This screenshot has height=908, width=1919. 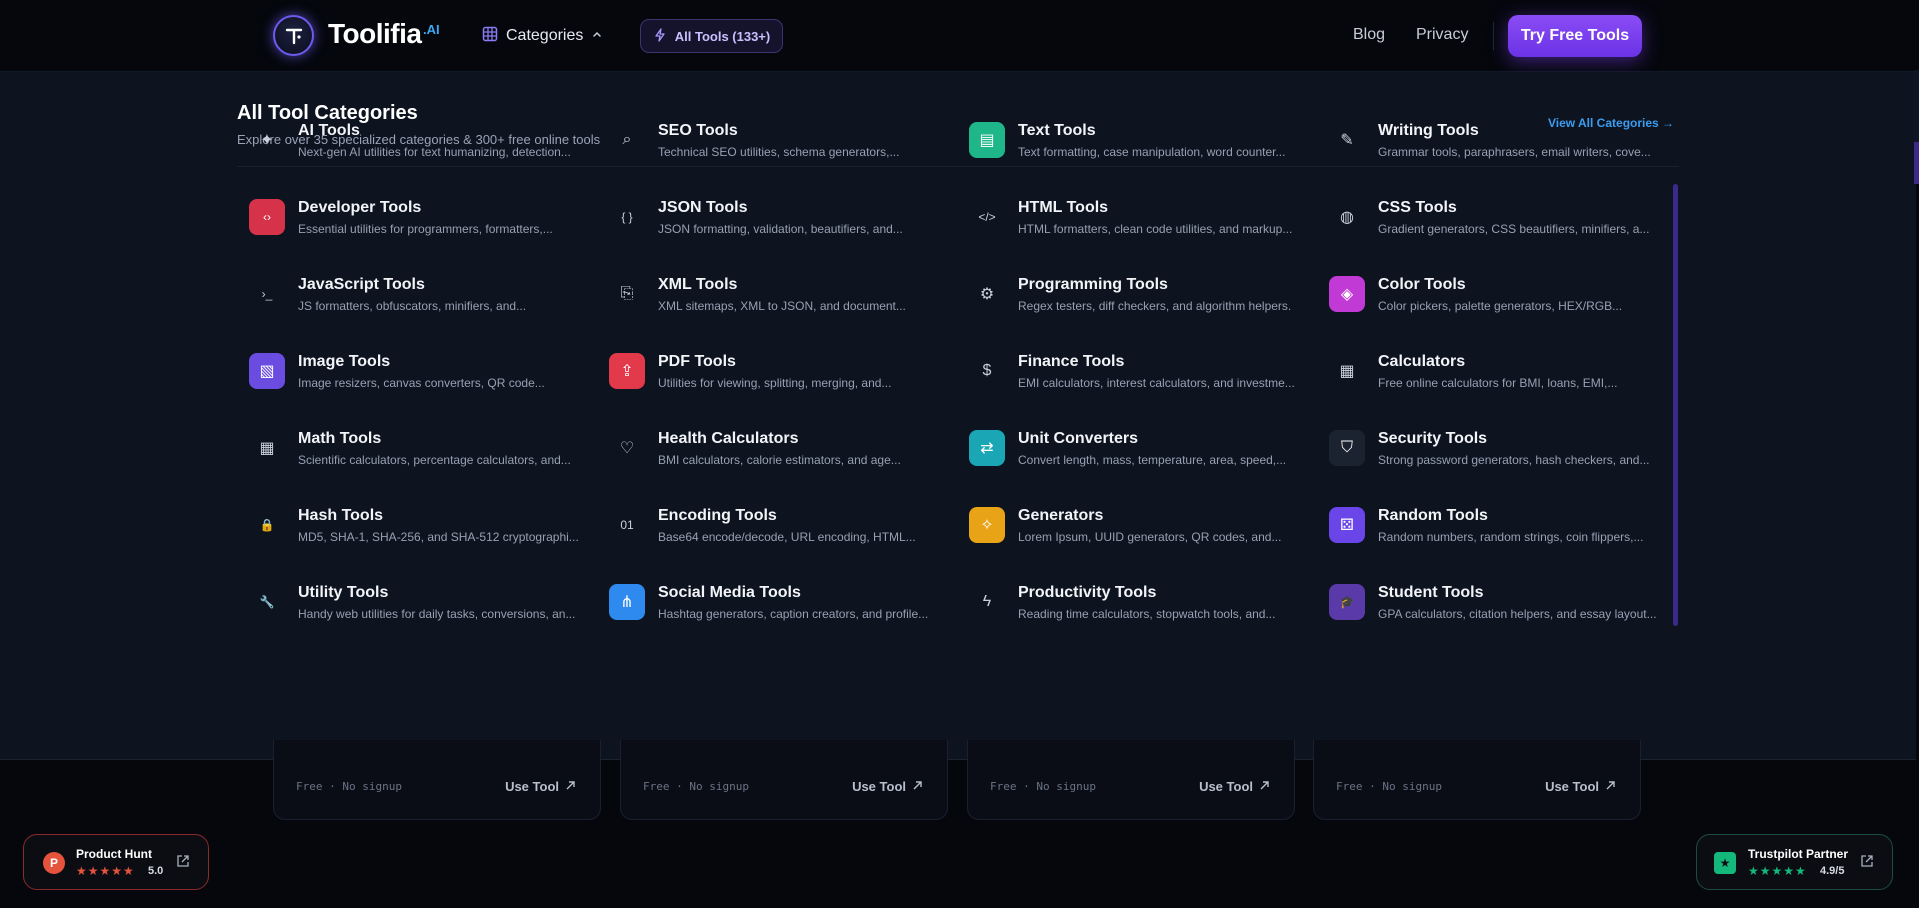 I want to click on lightning-icon: ϟ, so click(x=987, y=601).